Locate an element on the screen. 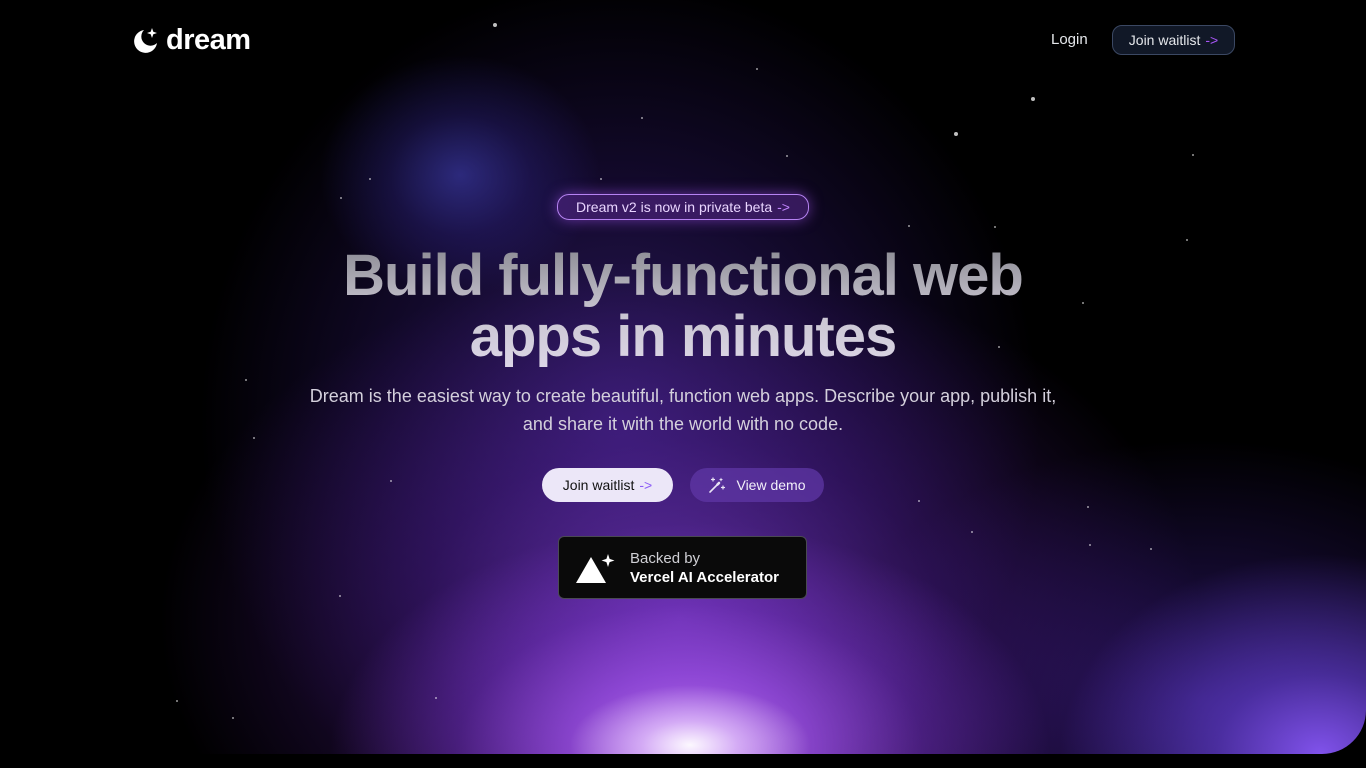  view-demo-button: View demo is located at coordinates (757, 485).